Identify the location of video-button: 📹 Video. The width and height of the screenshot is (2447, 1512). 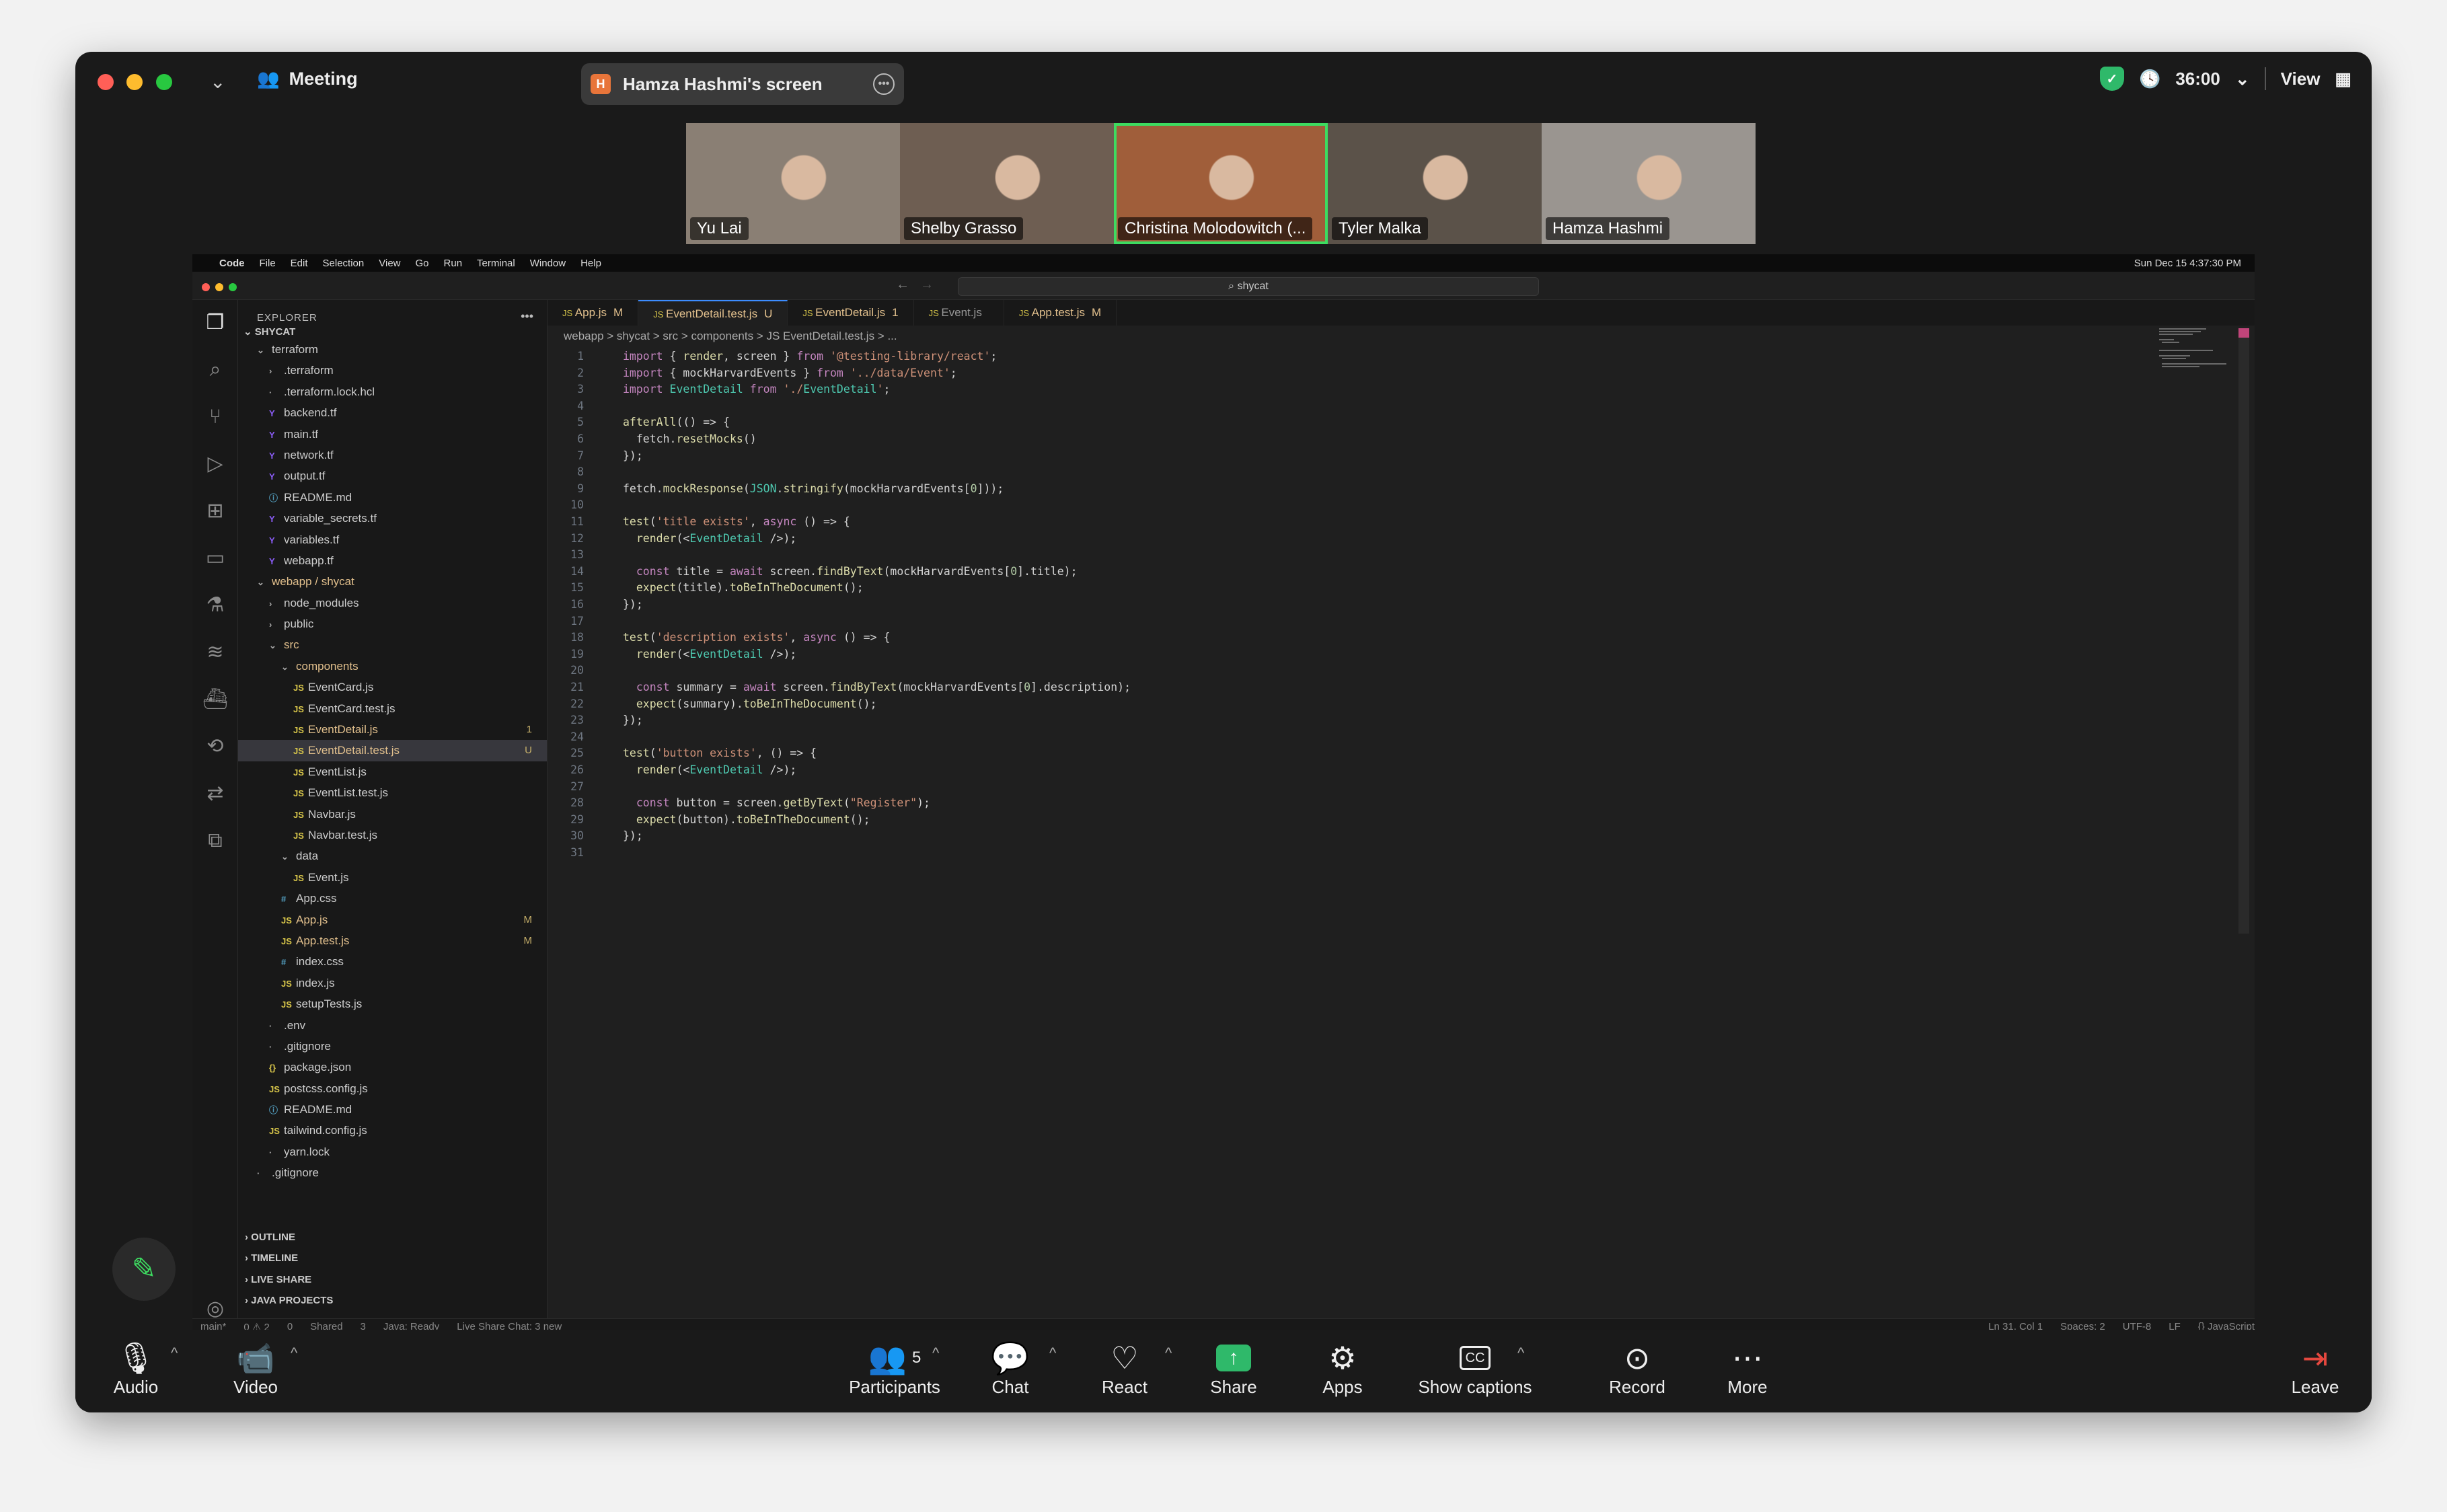
(256, 1368).